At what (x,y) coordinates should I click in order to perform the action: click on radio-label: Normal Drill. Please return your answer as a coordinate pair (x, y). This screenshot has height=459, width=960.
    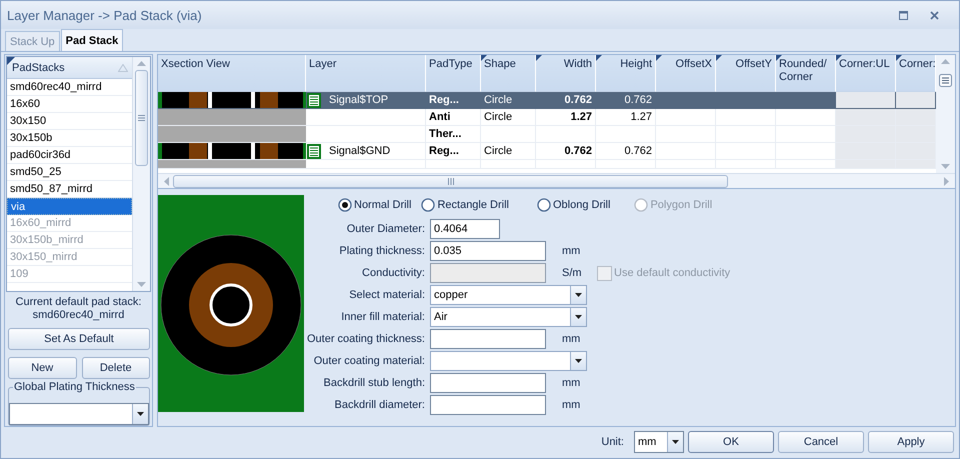
    Looking at the image, I should click on (383, 205).